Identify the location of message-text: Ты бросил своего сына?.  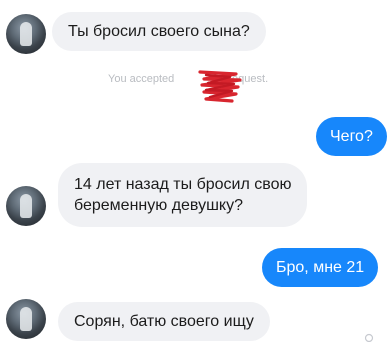
(159, 31).